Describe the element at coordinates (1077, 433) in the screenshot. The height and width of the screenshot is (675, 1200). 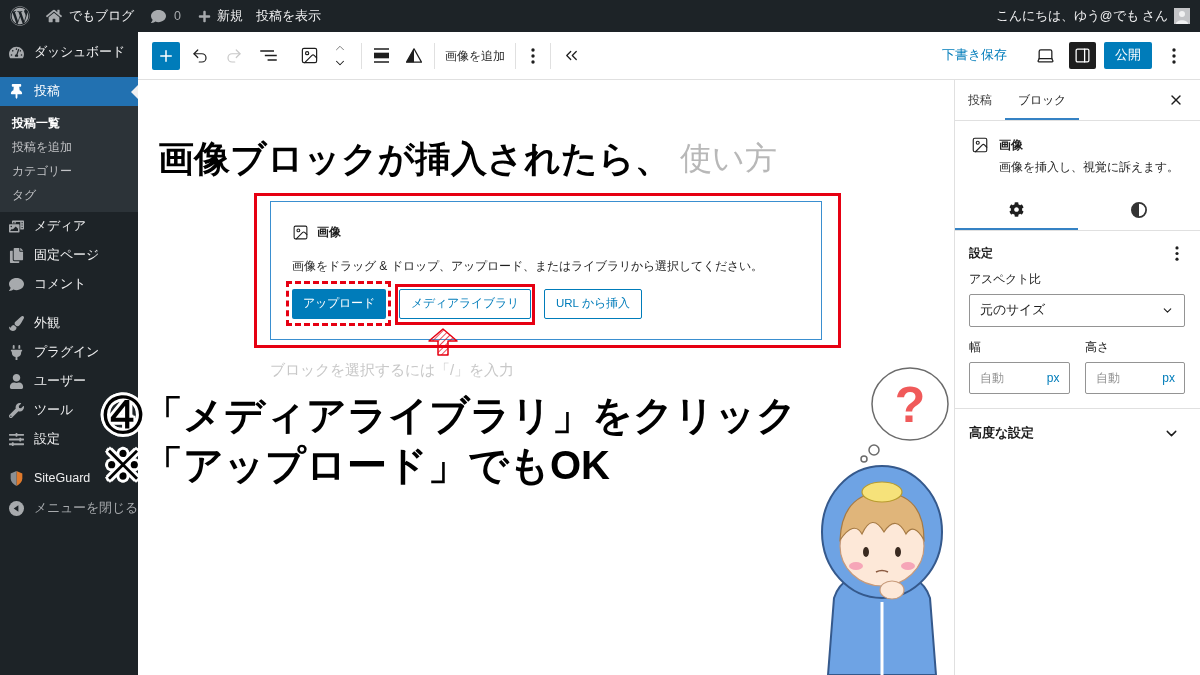
I see `advanced-settings-toggle: 高度な設定` at that location.